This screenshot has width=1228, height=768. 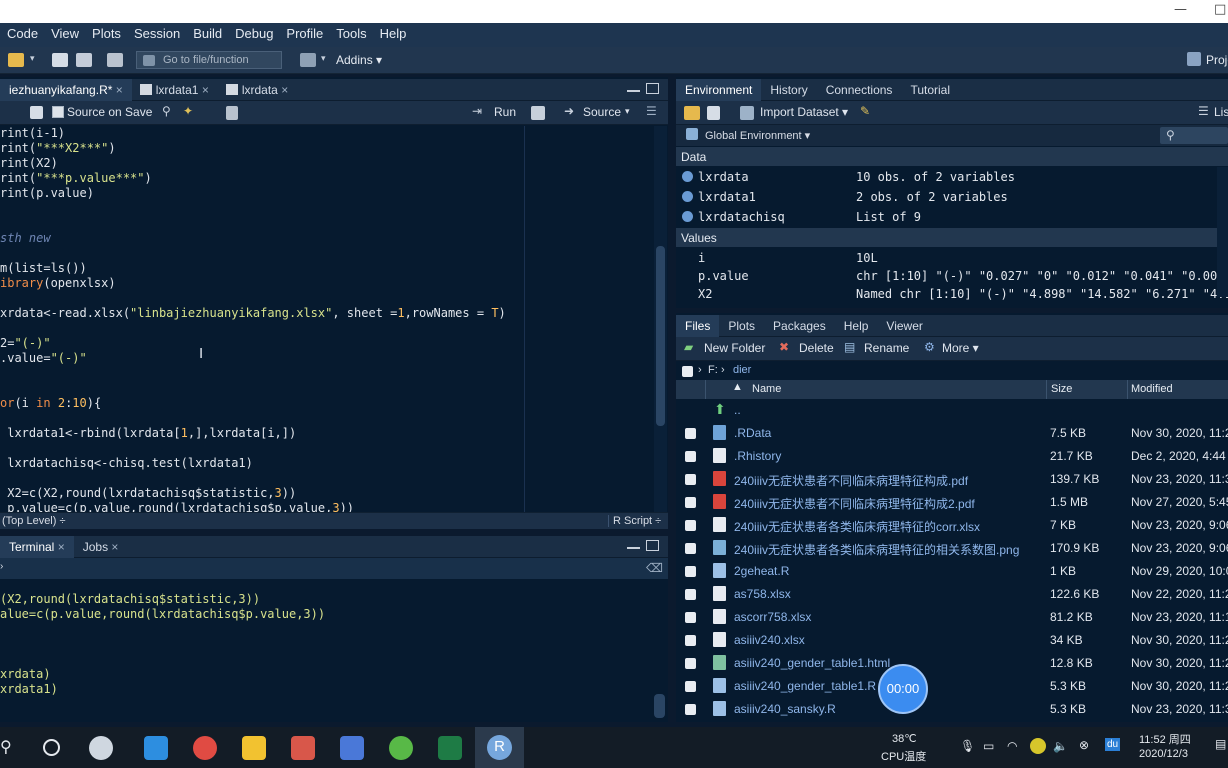 I want to click on tab-terminal: Terminal ×, so click(x=37, y=547).